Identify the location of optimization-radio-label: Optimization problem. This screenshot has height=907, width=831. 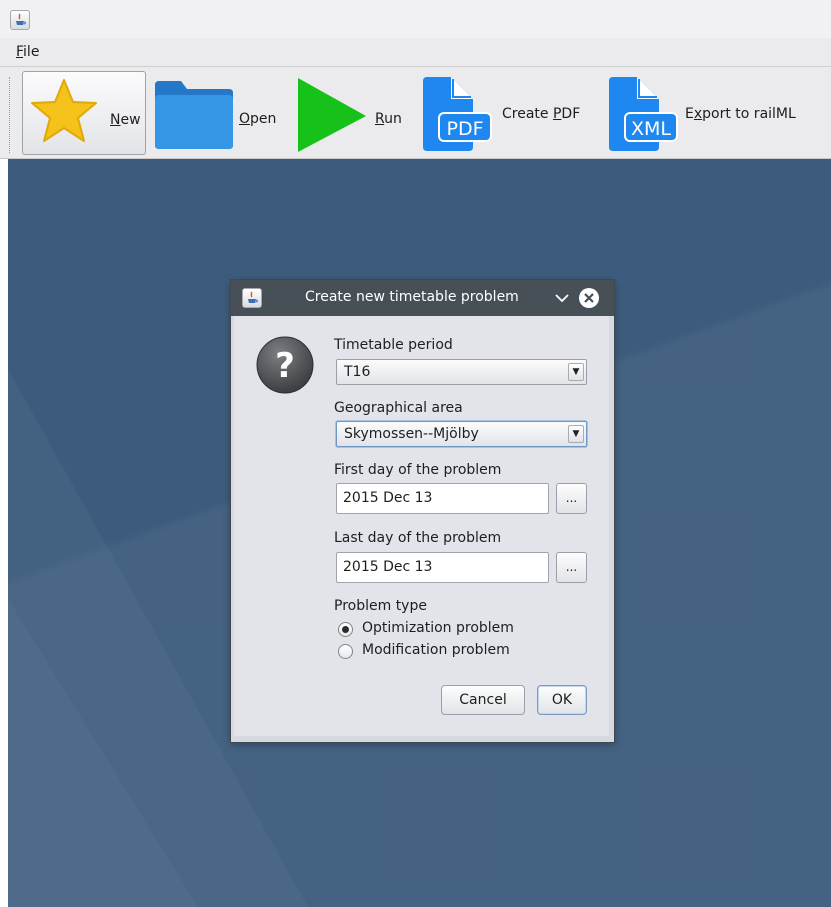
(438, 628).